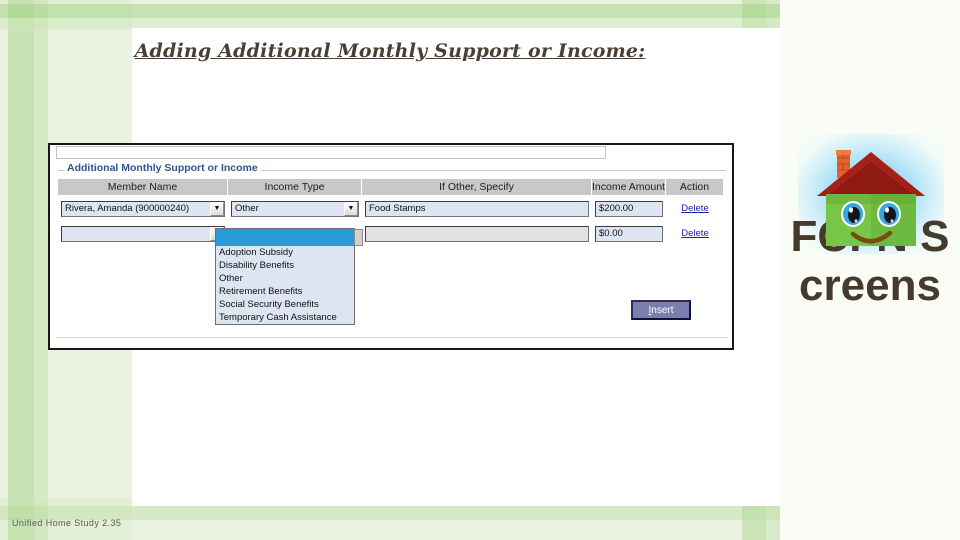 This screenshot has height=540, width=960. I want to click on income-type-cell: Other ▼, so click(295, 208).